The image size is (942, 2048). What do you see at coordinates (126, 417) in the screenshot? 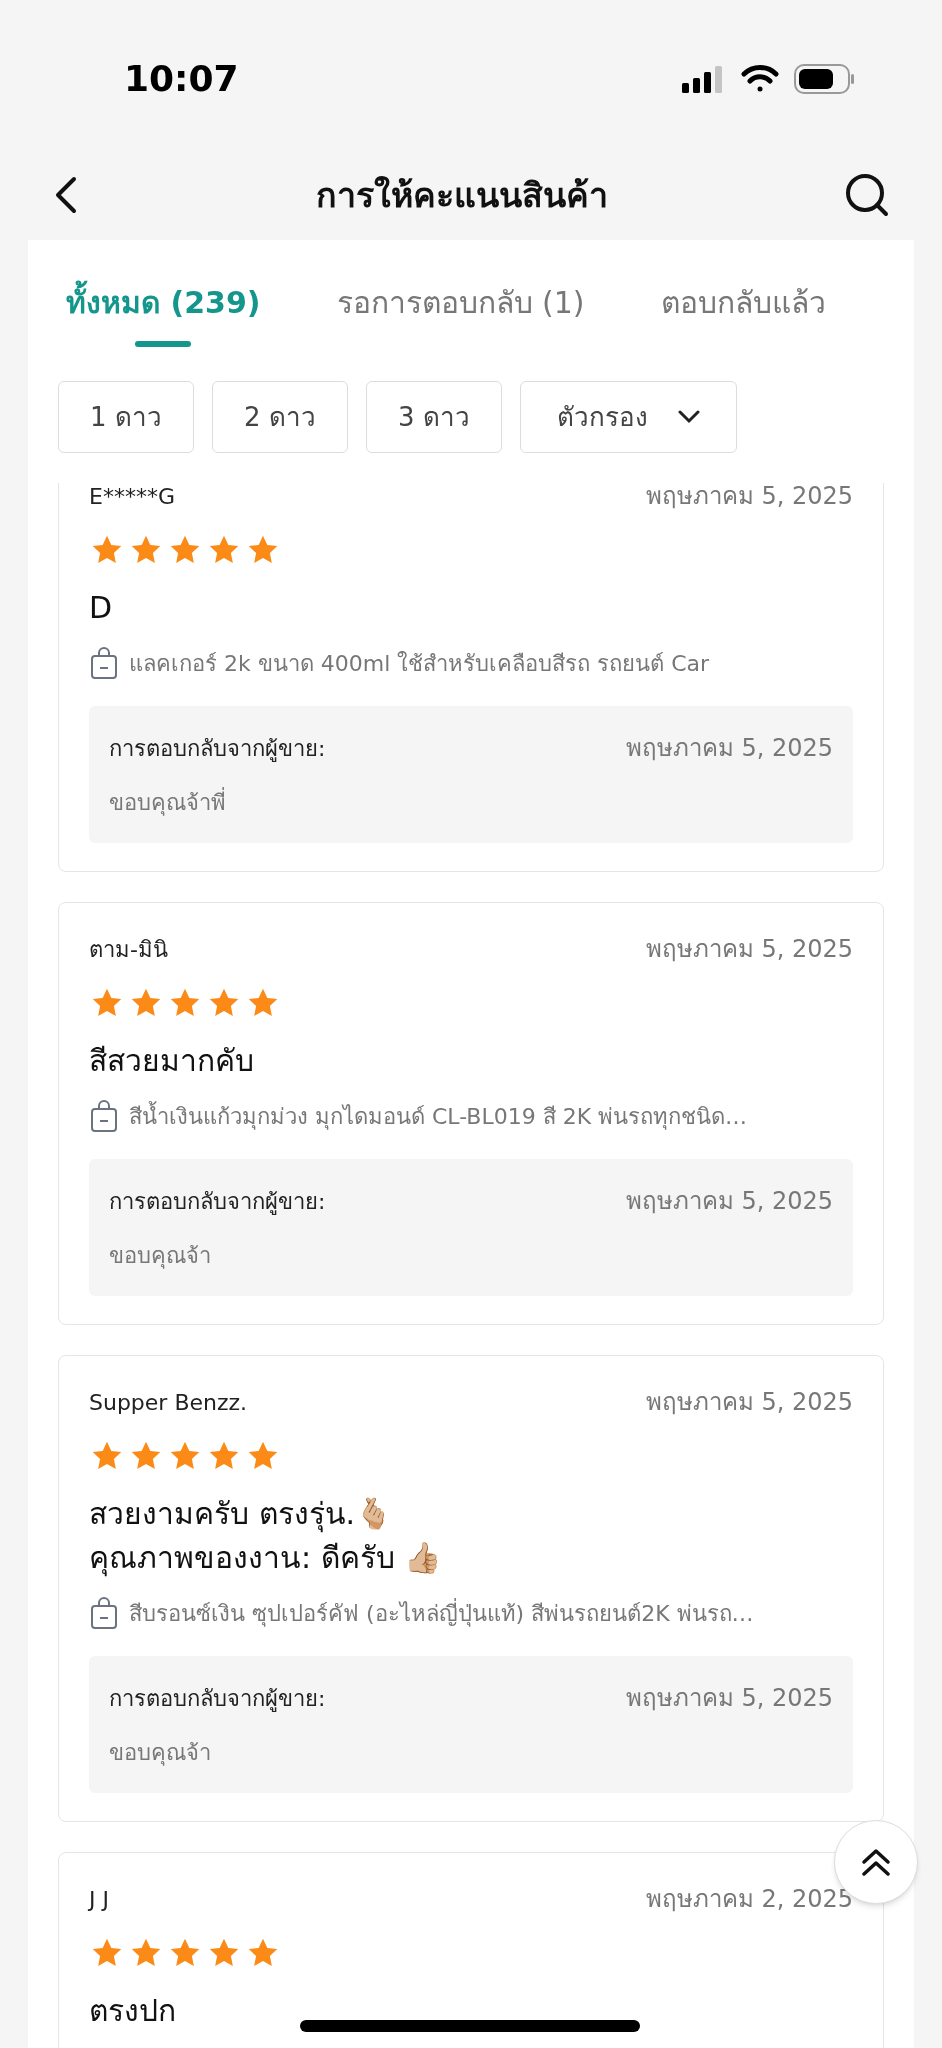
I see `star-filter-chip: 1 ดาว` at bounding box center [126, 417].